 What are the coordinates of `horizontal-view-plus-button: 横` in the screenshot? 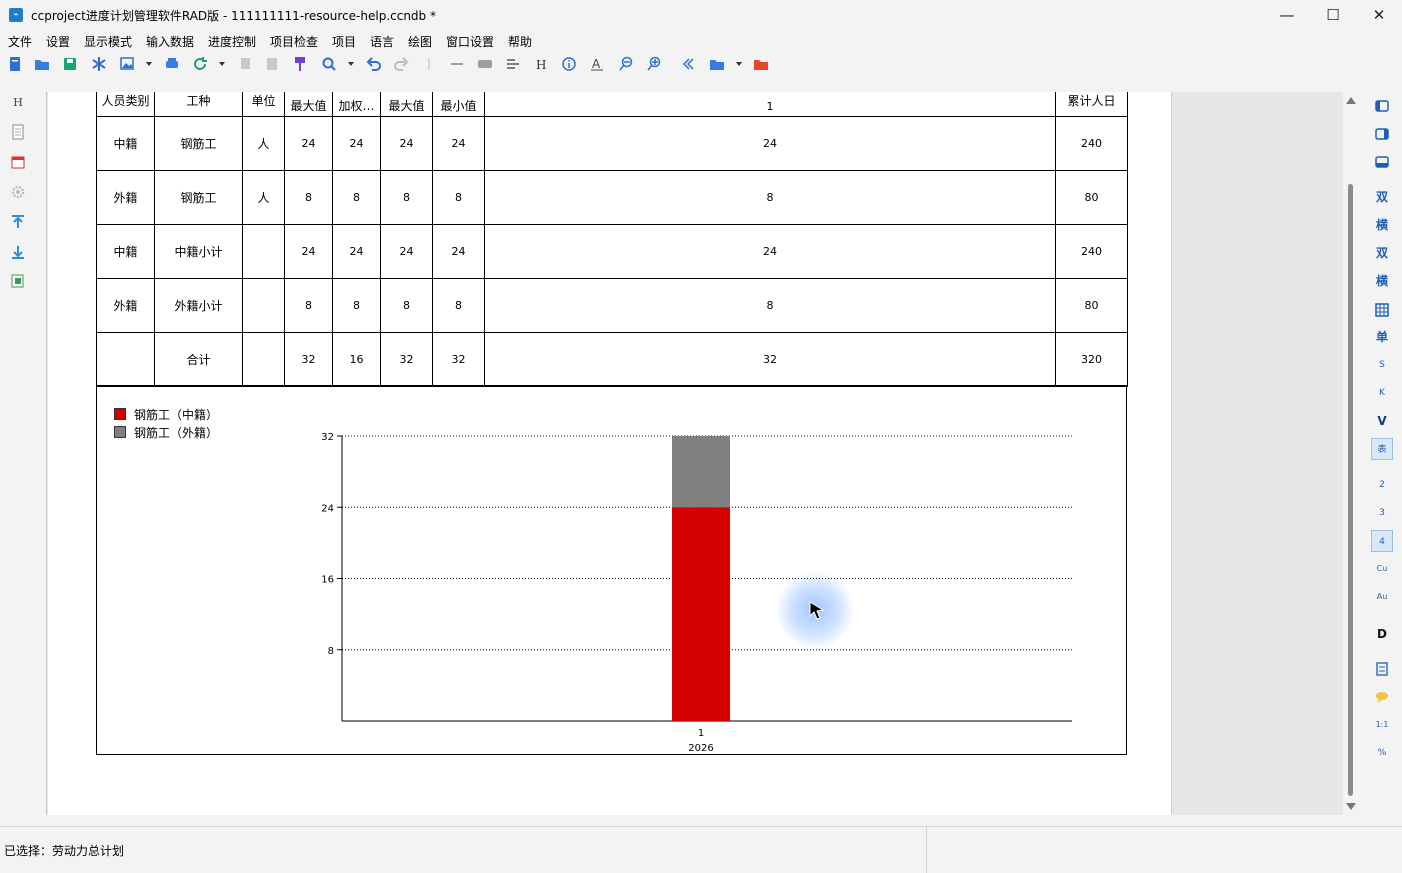 It's located at (1382, 281).